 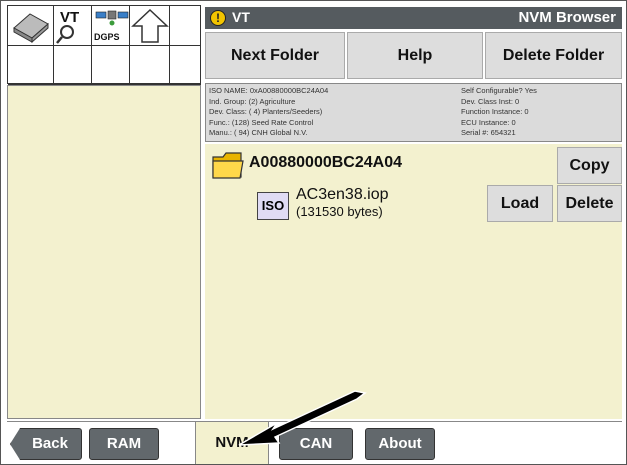 I want to click on next-folder-button: Next Folder, so click(x=275, y=55).